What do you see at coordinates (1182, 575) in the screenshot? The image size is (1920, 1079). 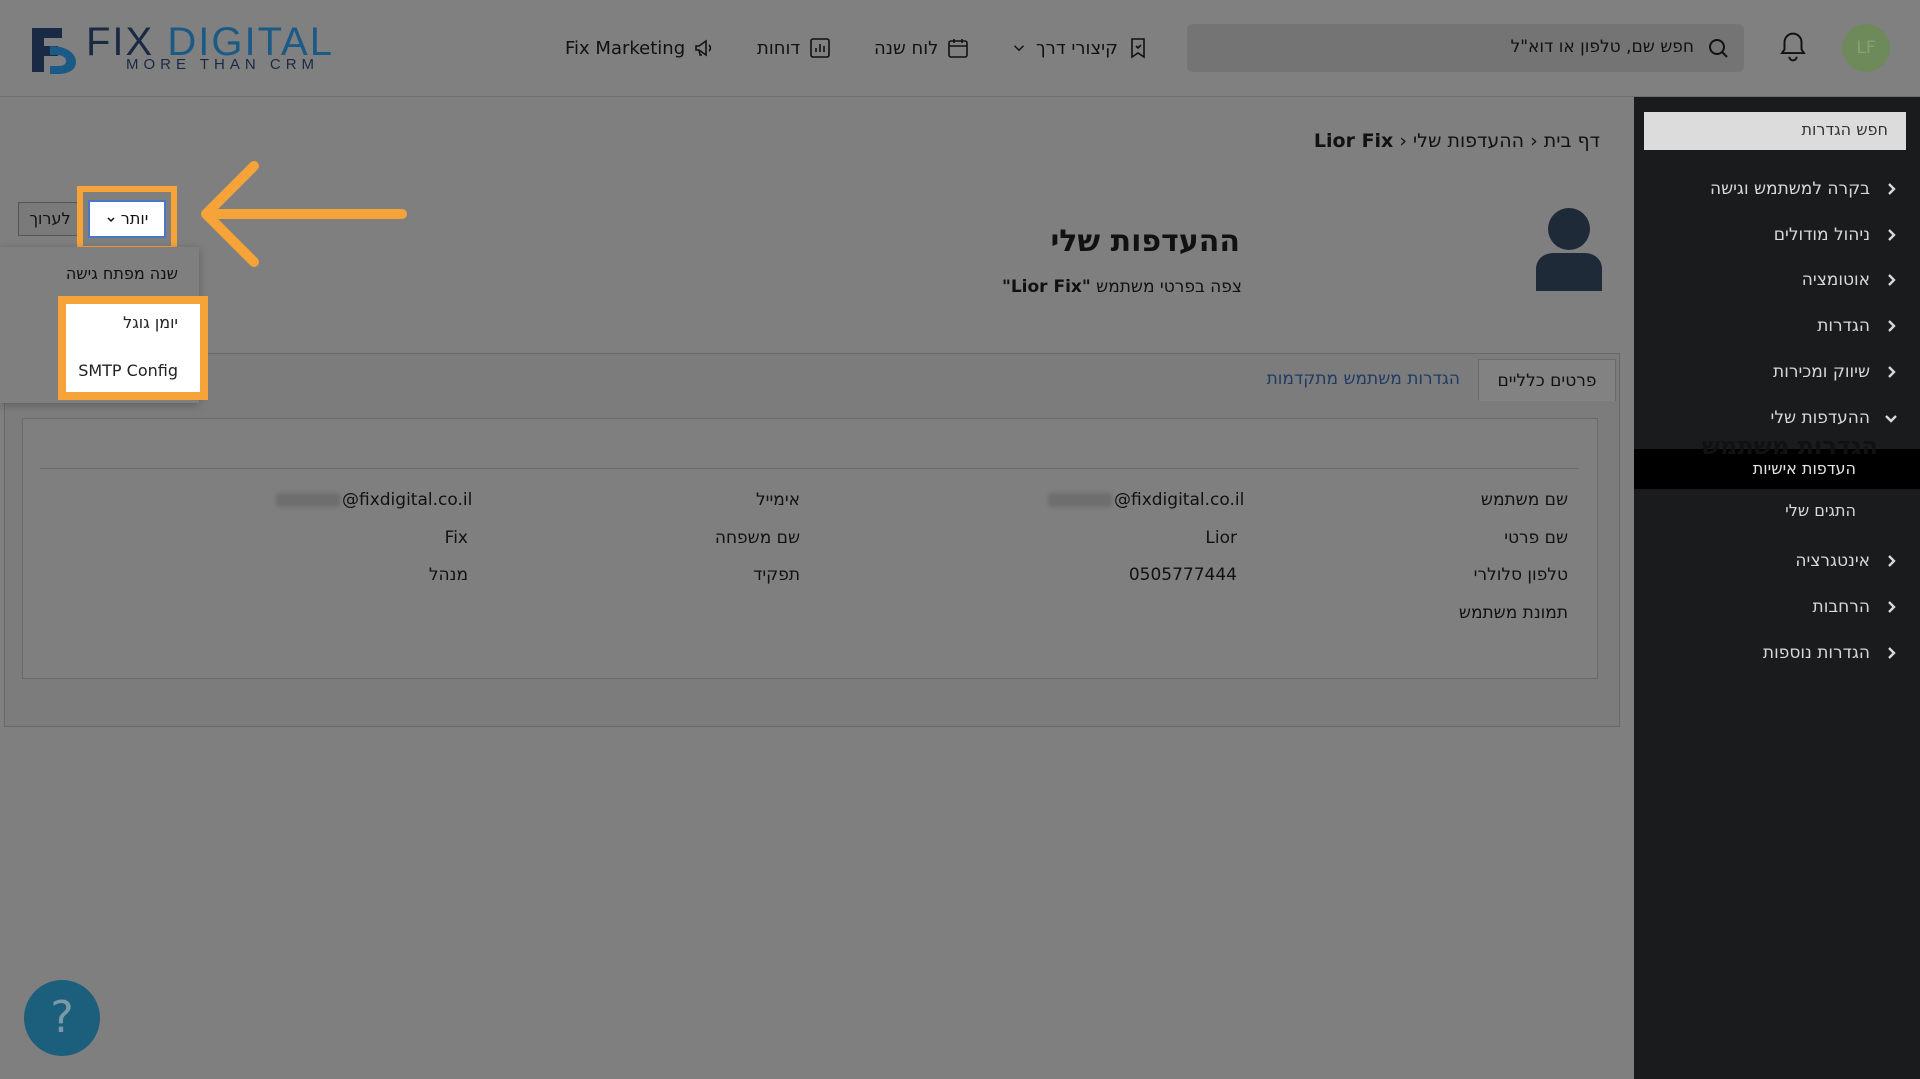 I see `mobile-phone-value: 0505777444` at bounding box center [1182, 575].